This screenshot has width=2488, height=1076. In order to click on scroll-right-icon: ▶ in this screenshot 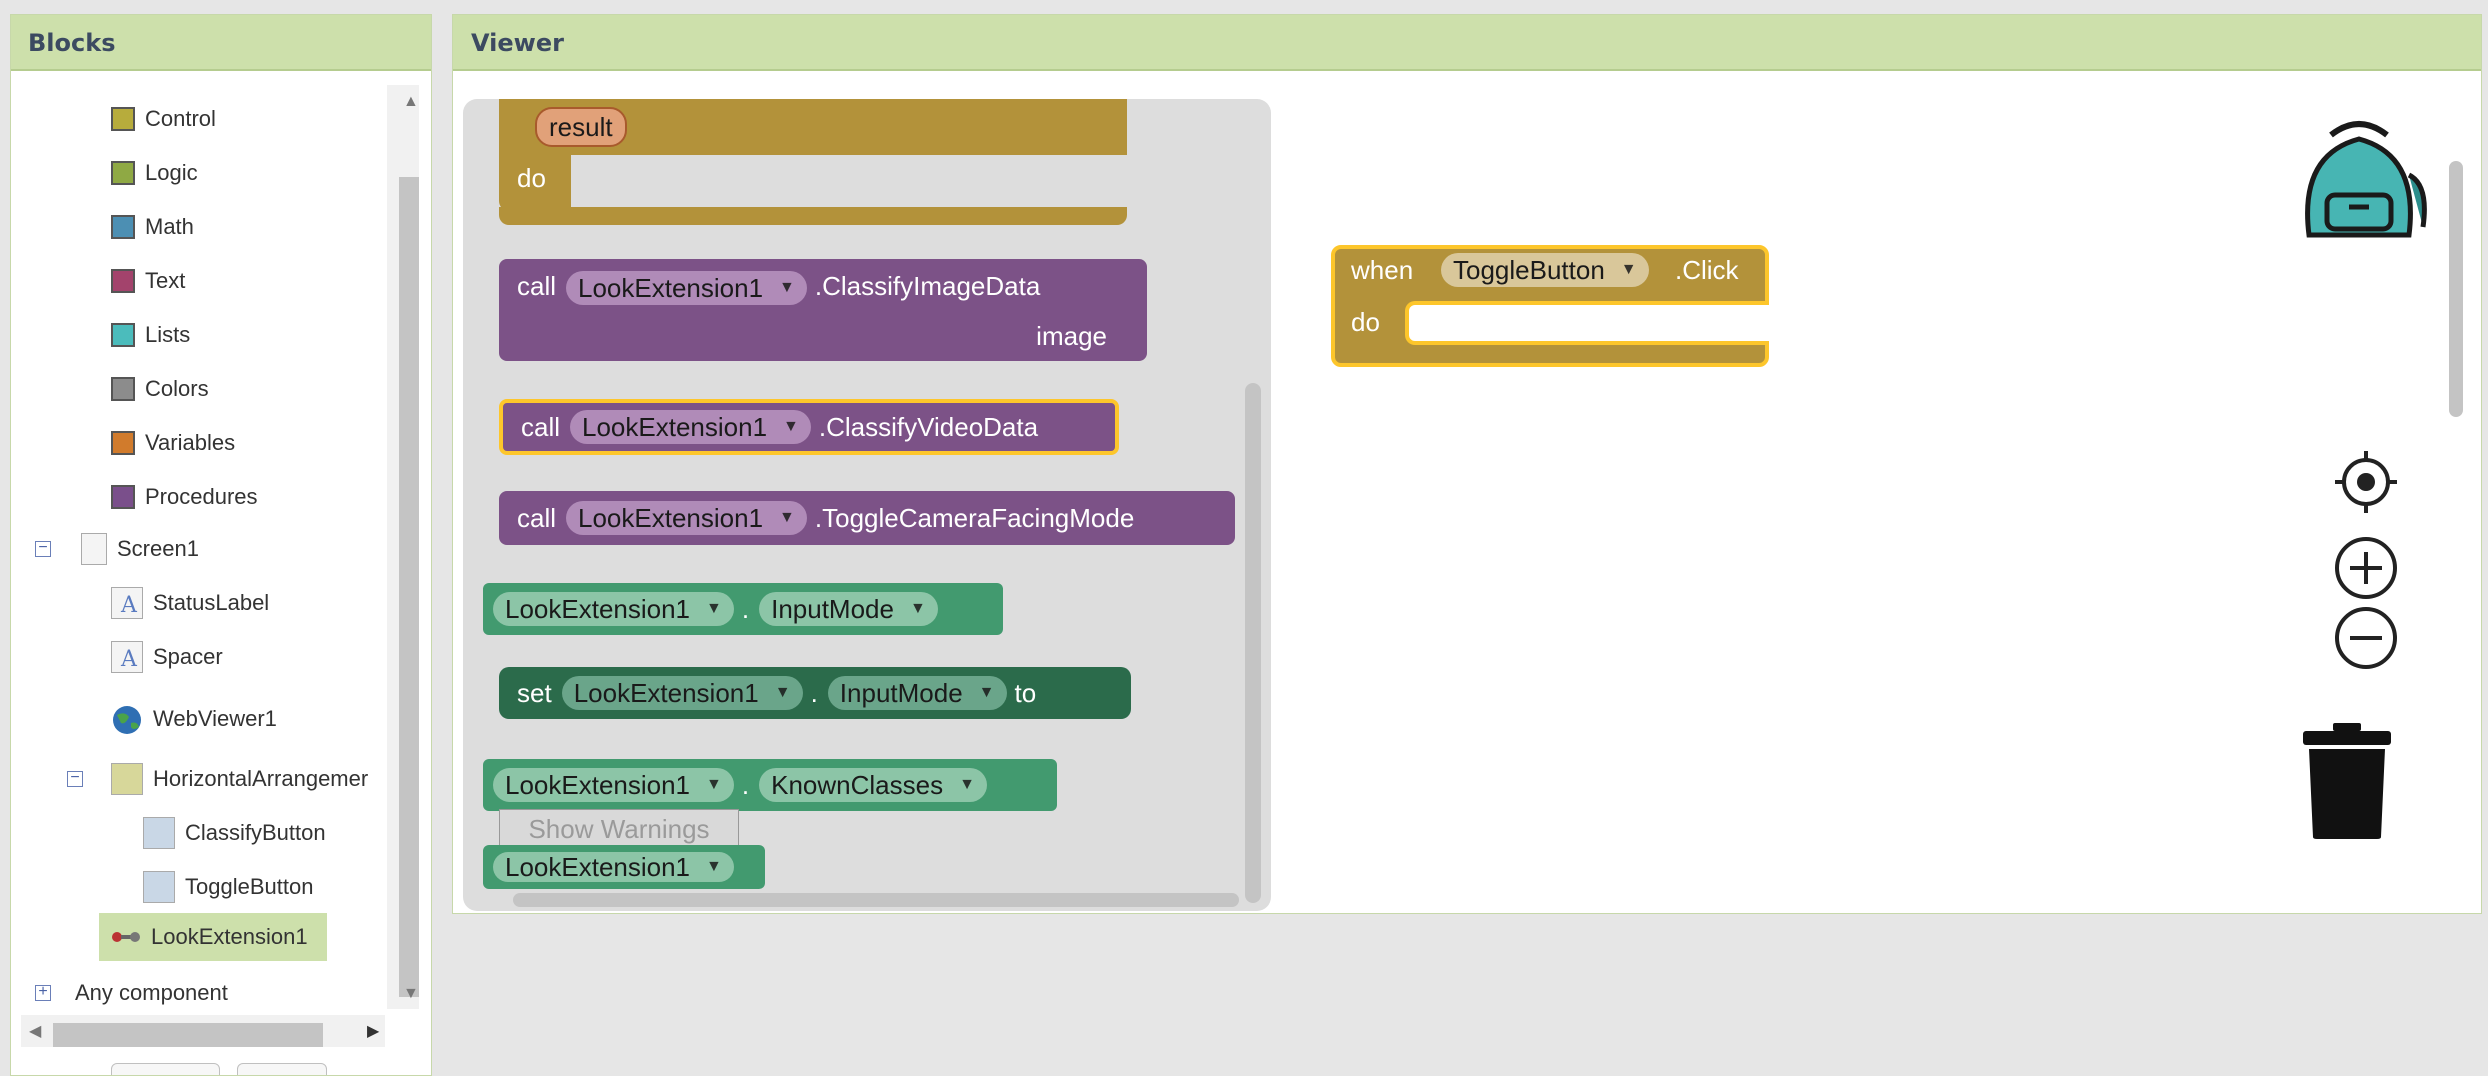, I will do `click(373, 1031)`.